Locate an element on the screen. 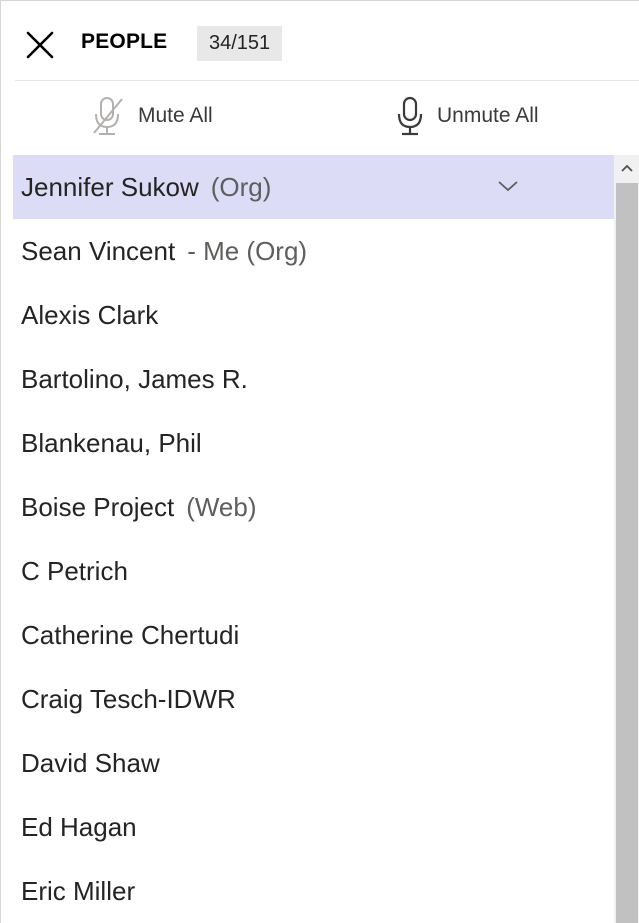  participant-row: Catherine Chertudi is located at coordinates (313, 635).